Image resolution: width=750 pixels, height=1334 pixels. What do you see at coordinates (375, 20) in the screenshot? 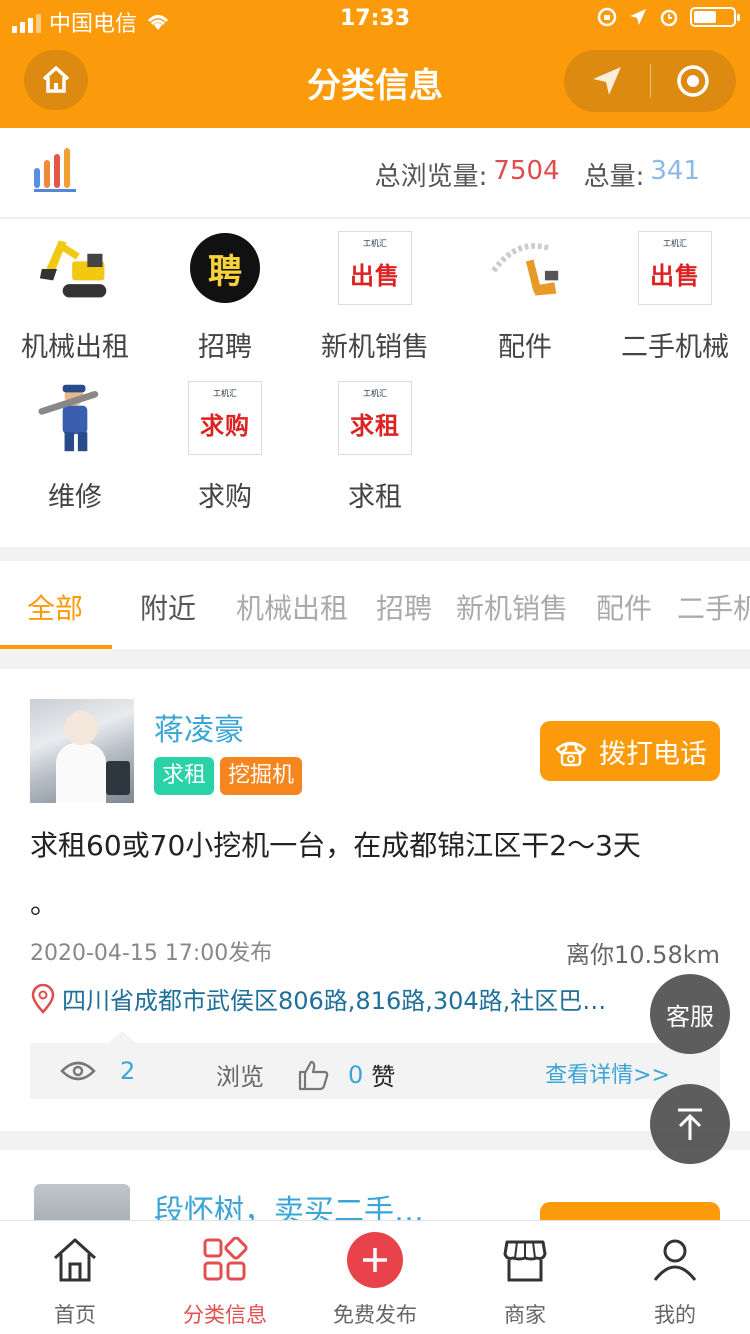
I see `status-bar: 中国电信 17:33` at bounding box center [375, 20].